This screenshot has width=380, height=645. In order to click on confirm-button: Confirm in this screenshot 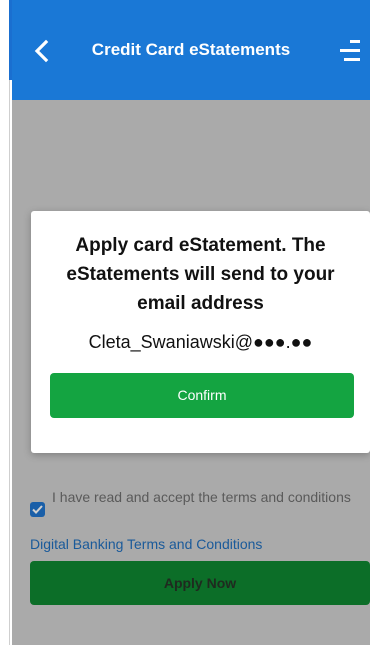, I will do `click(202, 395)`.